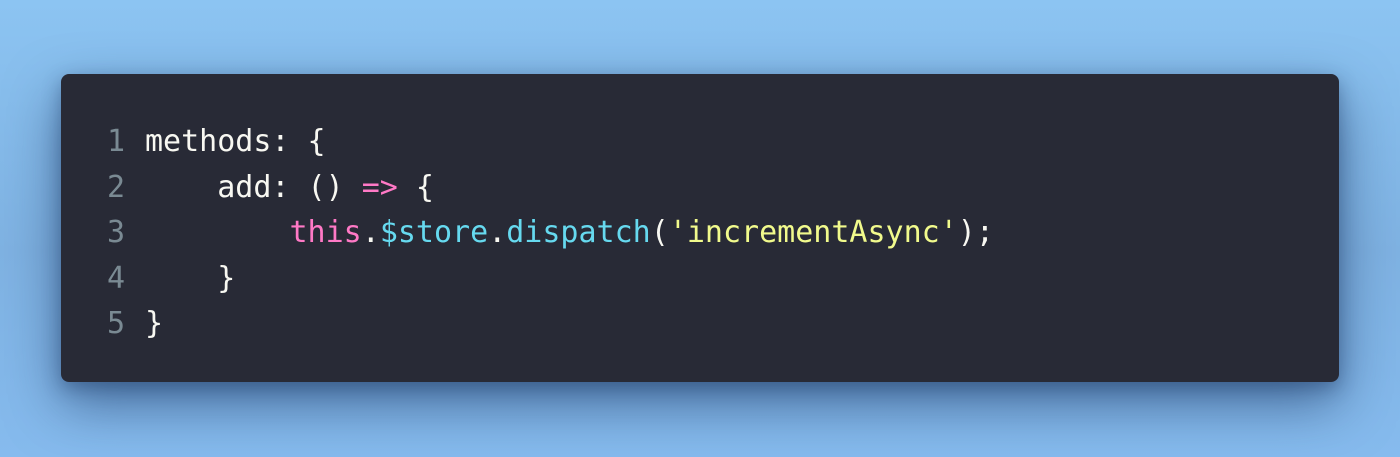 The image size is (1400, 457). I want to click on code-token-brace: {, so click(415, 187).